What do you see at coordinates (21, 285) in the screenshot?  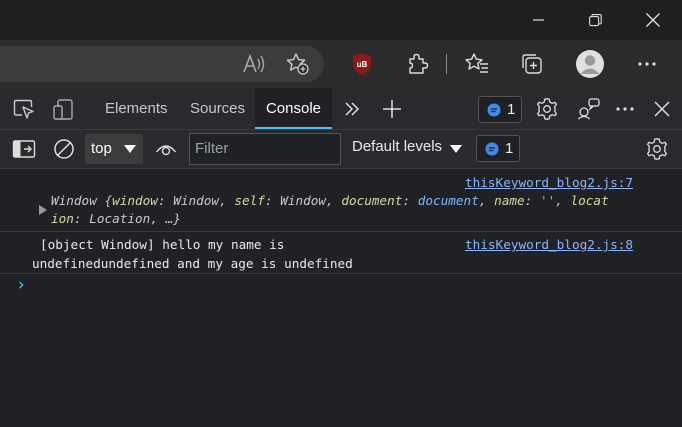 I see `console-prompt-icon: ›` at bounding box center [21, 285].